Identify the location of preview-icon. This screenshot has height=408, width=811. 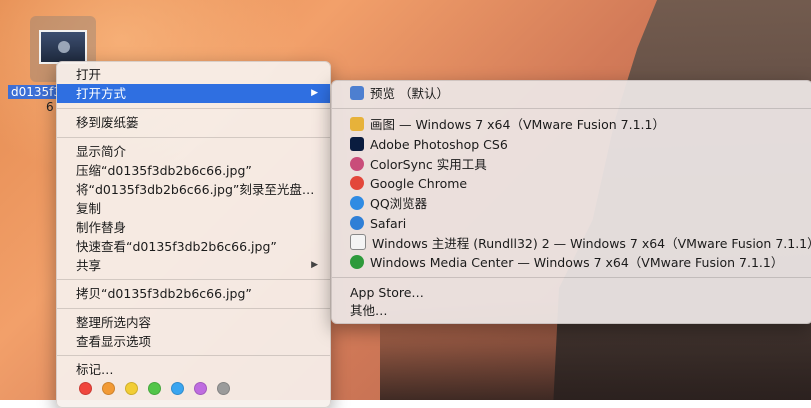
(357, 93).